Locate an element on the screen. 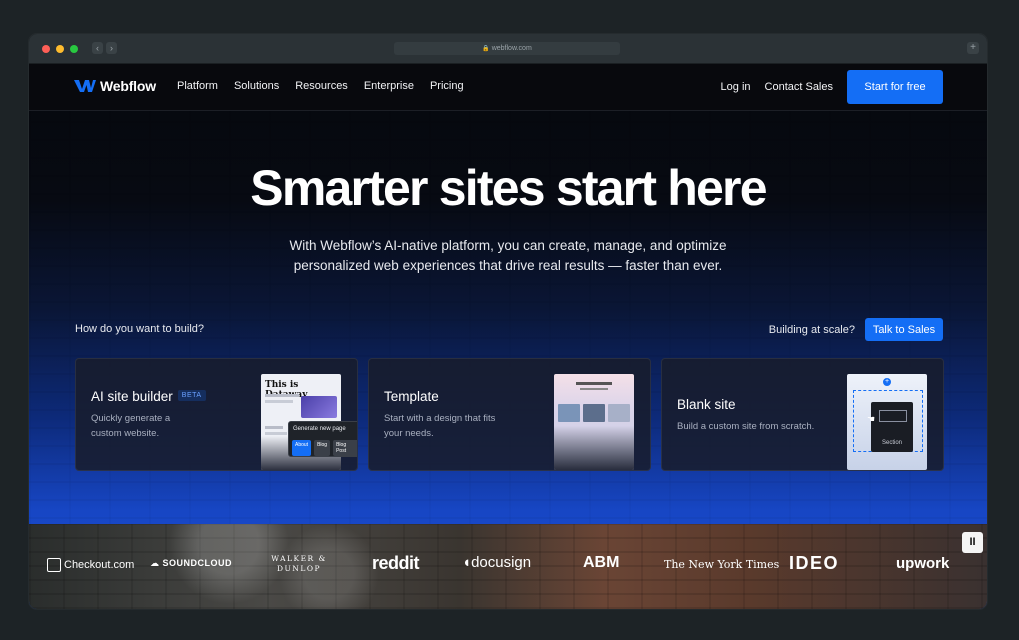  nav-enterprise: Enterprise is located at coordinates (389, 86).